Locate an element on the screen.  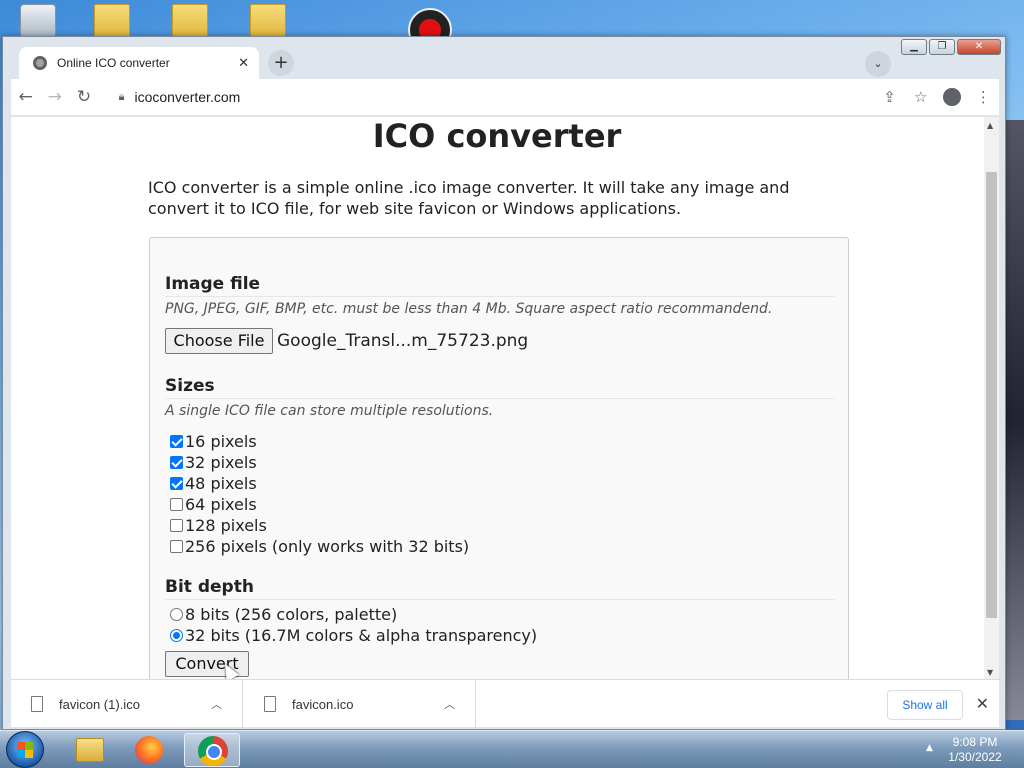
minimize-button: ▁ is located at coordinates (914, 47).